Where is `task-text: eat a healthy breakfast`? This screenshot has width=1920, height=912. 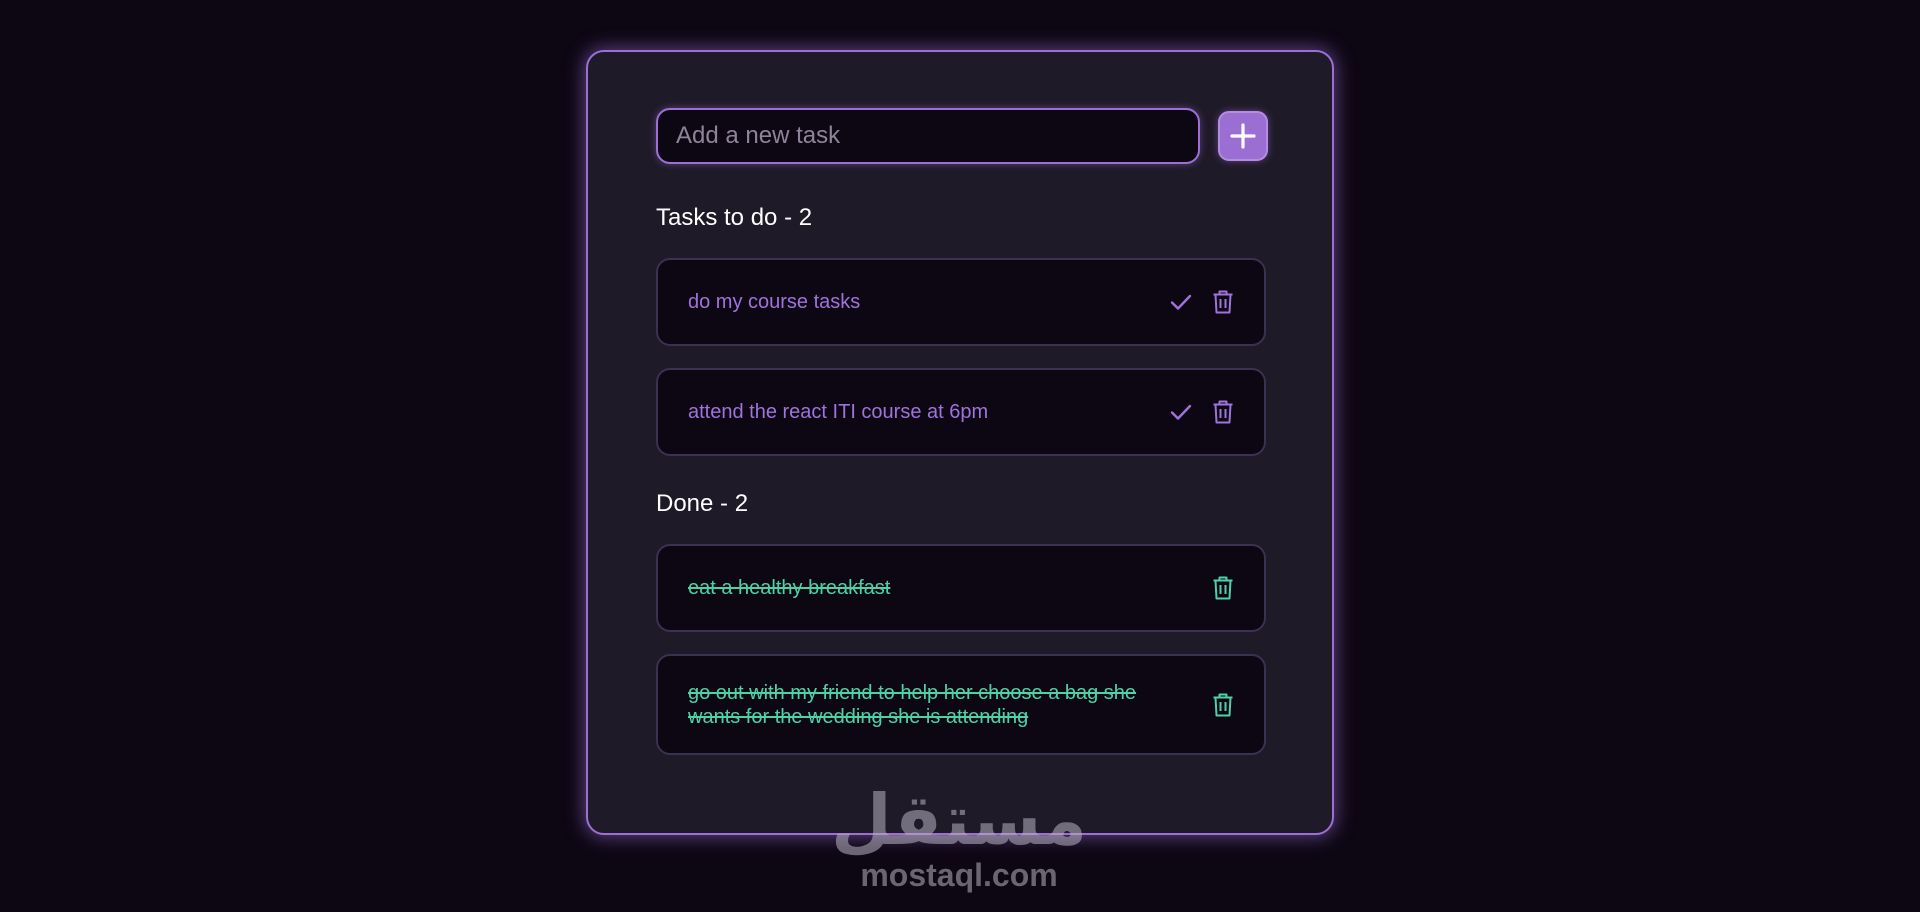
task-text: eat a healthy breakfast is located at coordinates (789, 588).